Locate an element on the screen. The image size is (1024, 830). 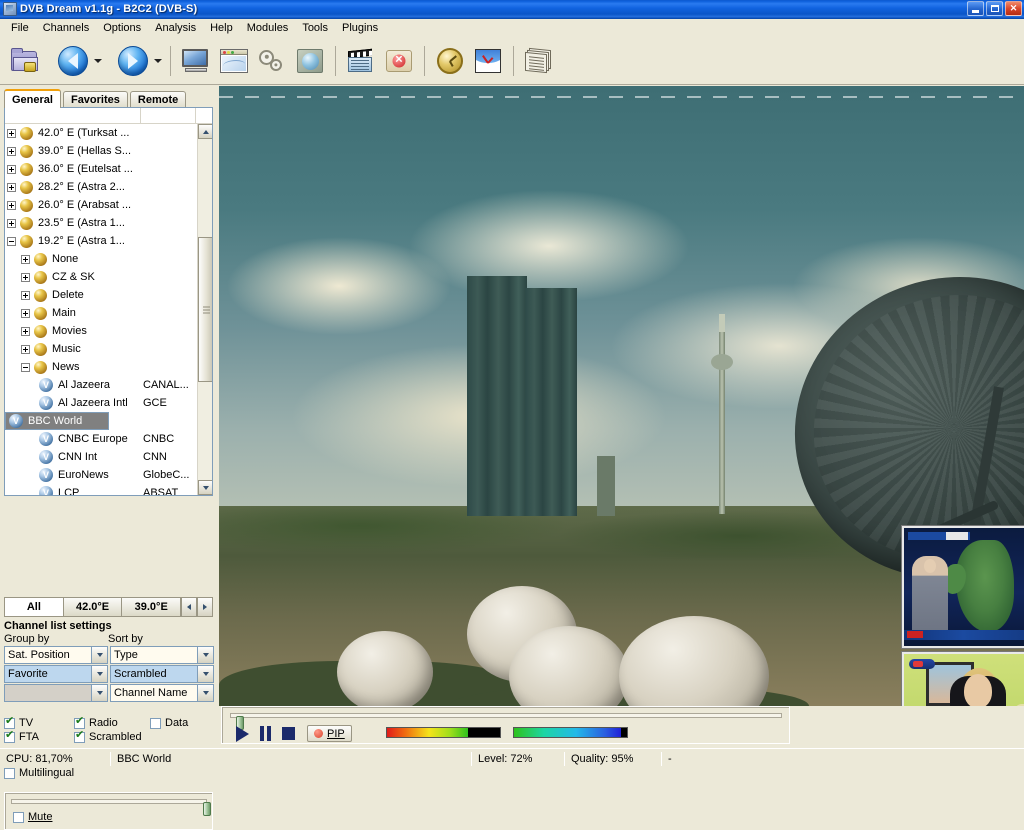
video-window-button is located at coordinates (234, 61).